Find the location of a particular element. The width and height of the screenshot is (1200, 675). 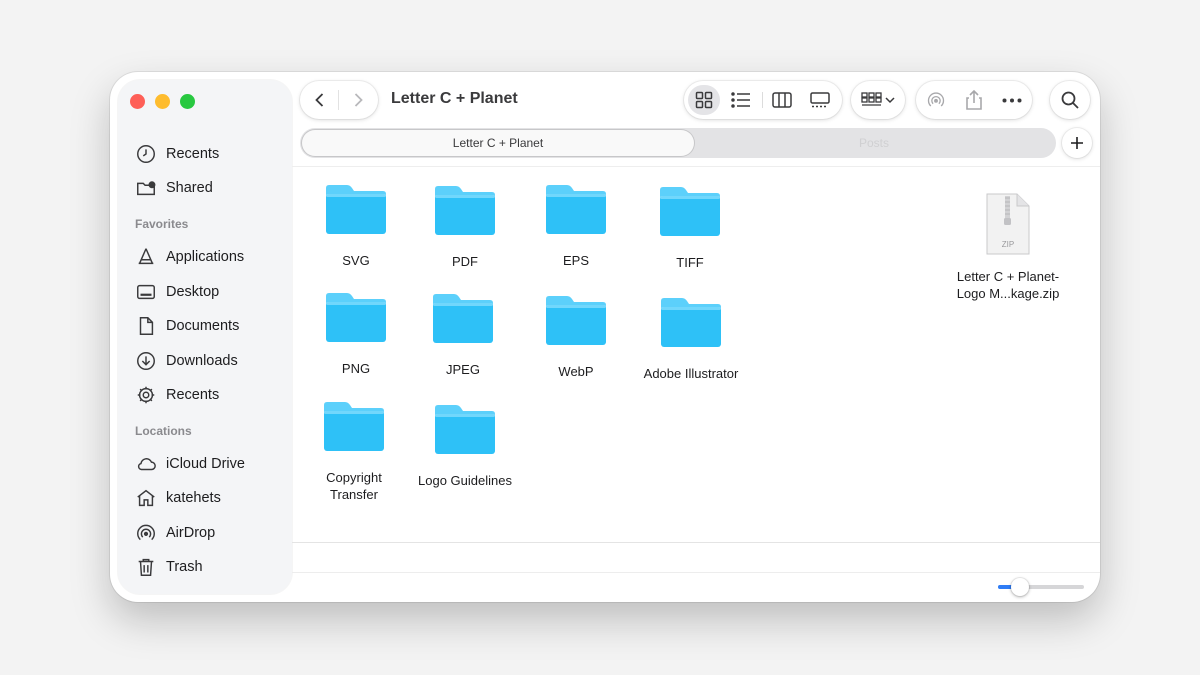

plus-icon is located at coordinates (1077, 143).